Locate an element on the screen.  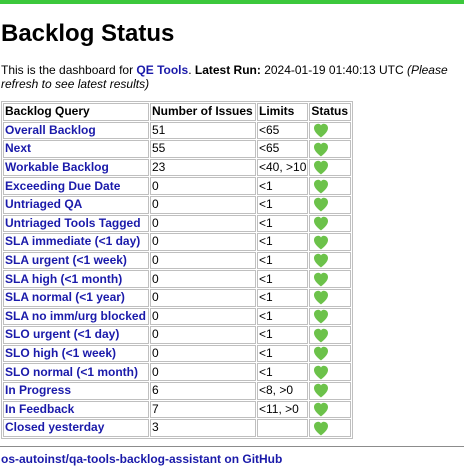
backlog-query-cell: SLO high (<1 week) is located at coordinates (76, 353).